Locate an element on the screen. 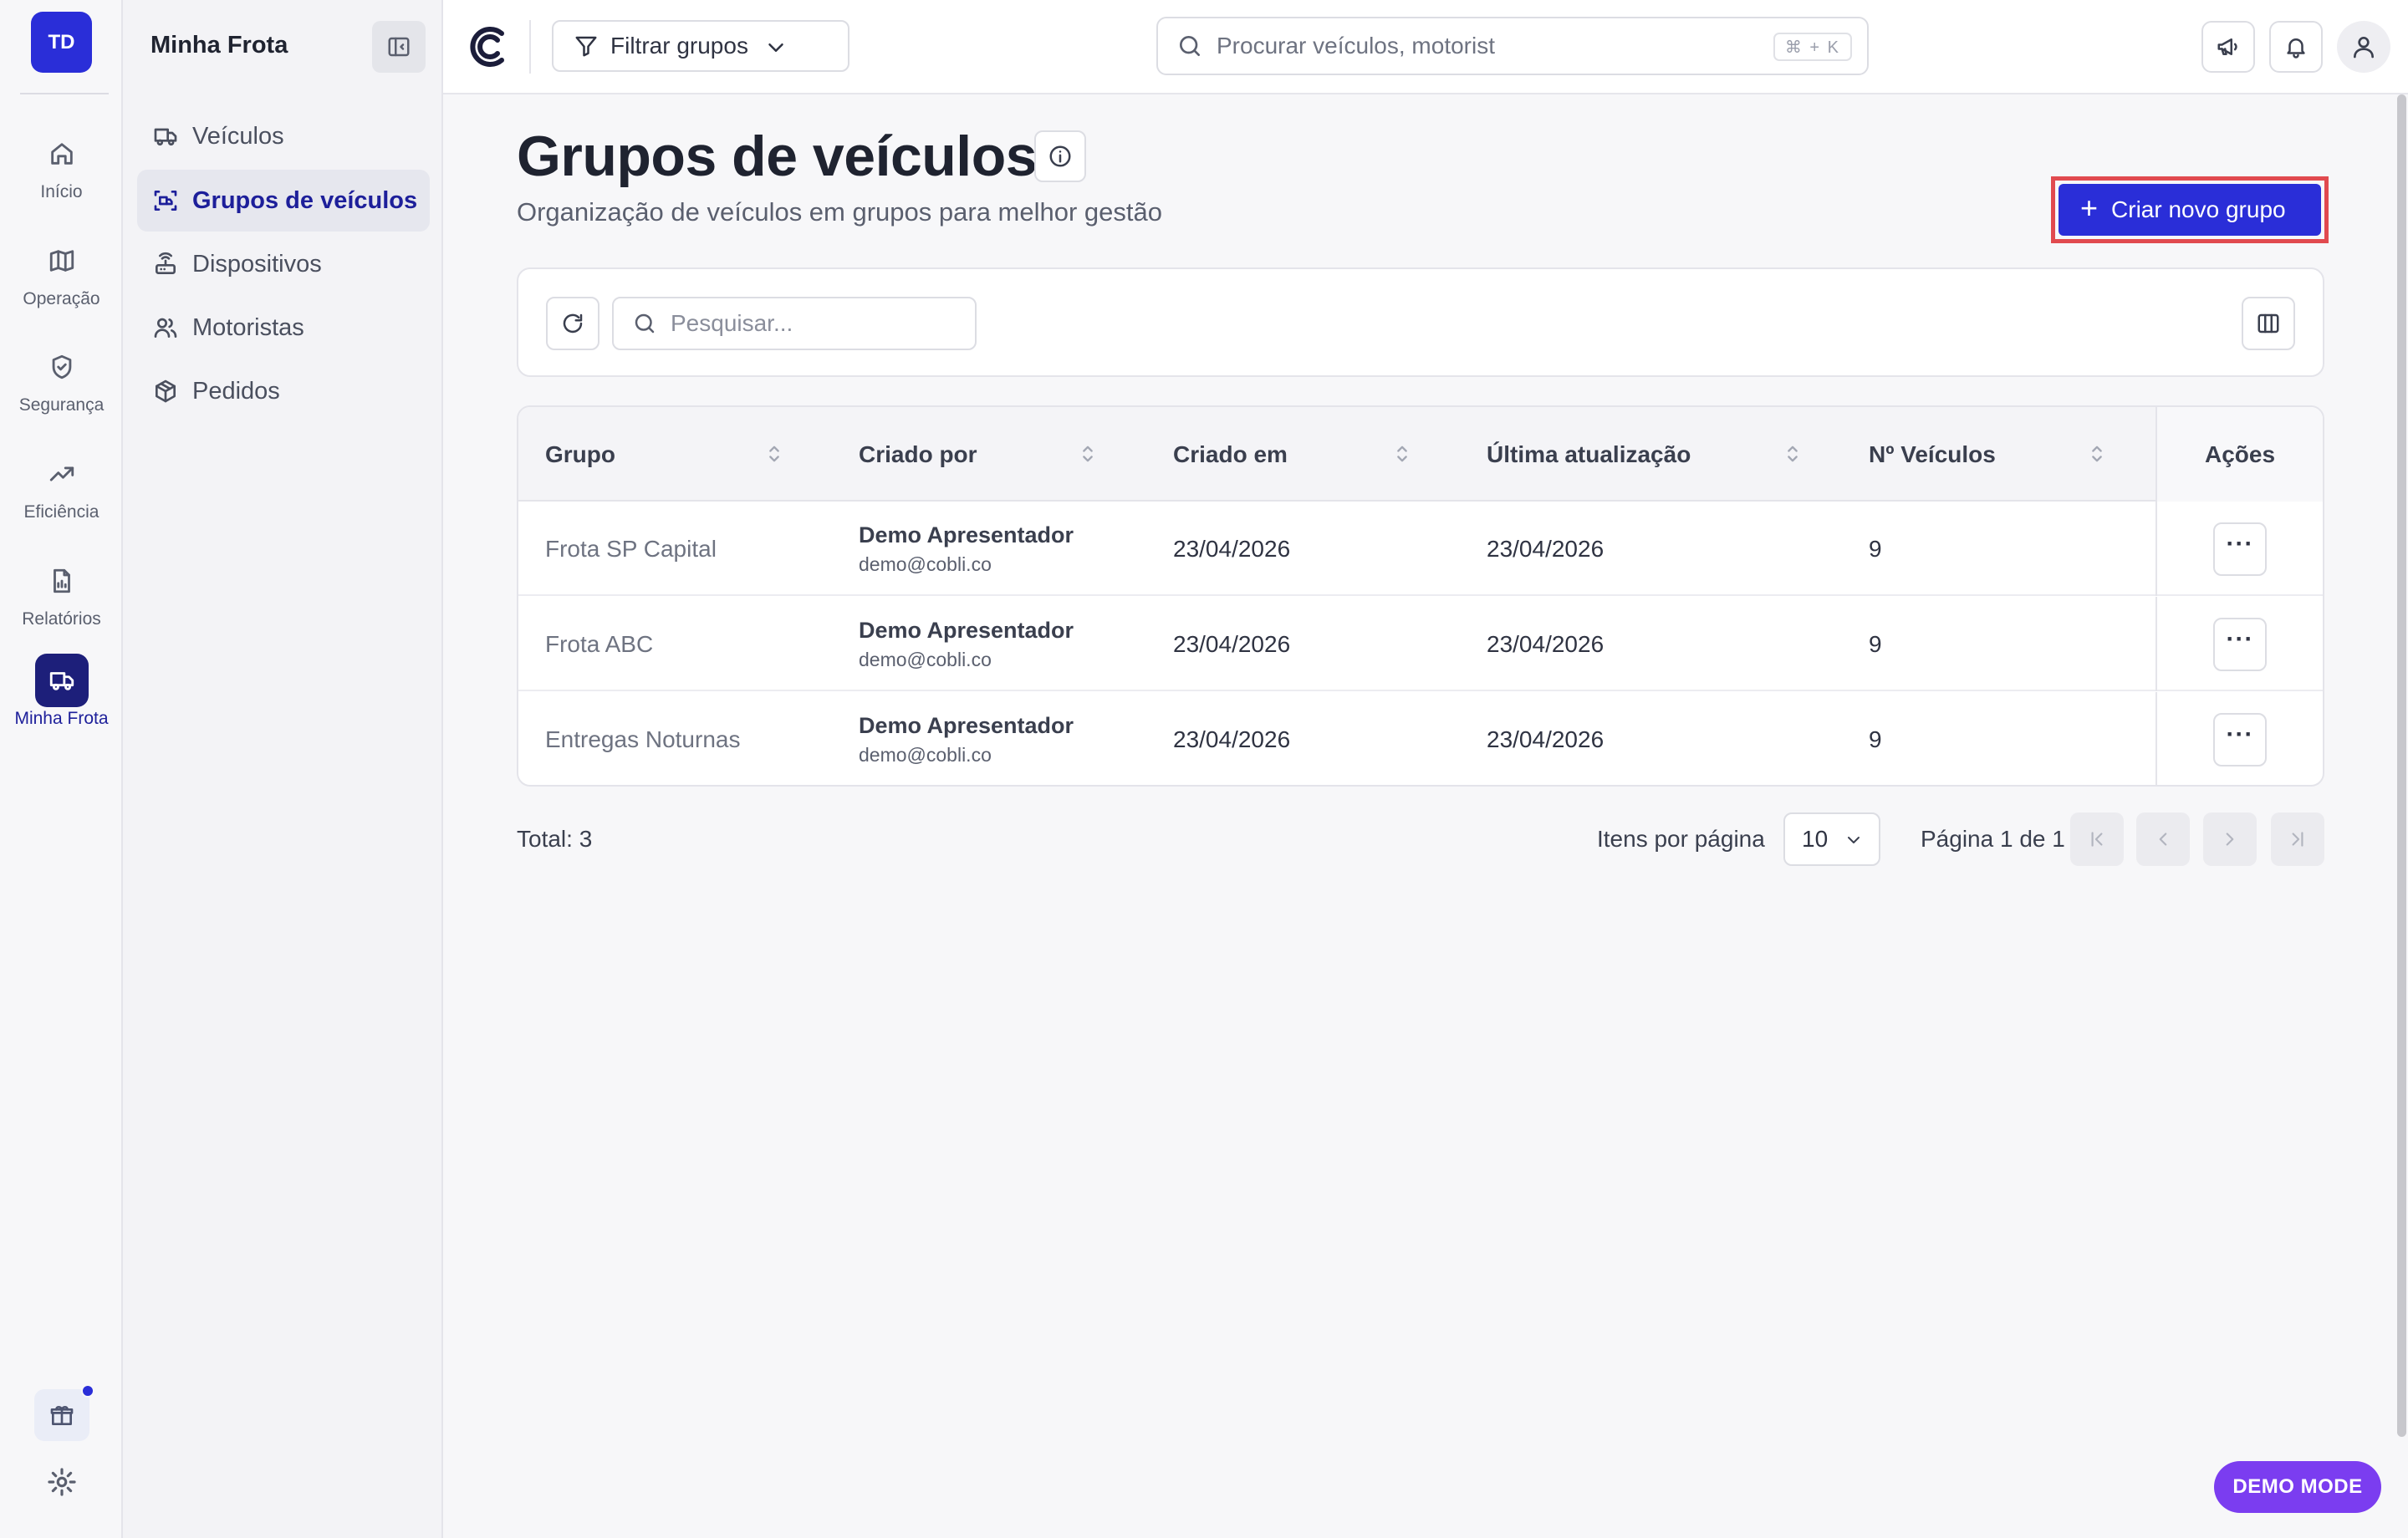 This screenshot has height=1538, width=2408. sidebar-item-grupos-de-veiculos: Grupos de veículos is located at coordinates (284, 201).